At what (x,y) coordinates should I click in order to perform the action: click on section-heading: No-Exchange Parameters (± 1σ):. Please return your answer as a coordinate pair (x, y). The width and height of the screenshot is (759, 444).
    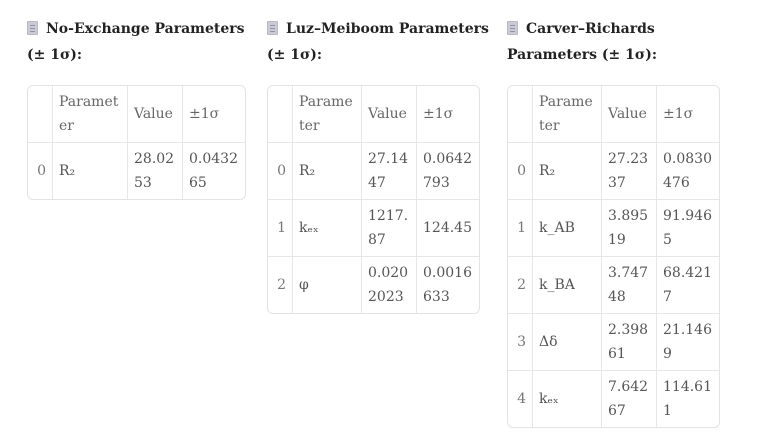
    Looking at the image, I should click on (140, 42).